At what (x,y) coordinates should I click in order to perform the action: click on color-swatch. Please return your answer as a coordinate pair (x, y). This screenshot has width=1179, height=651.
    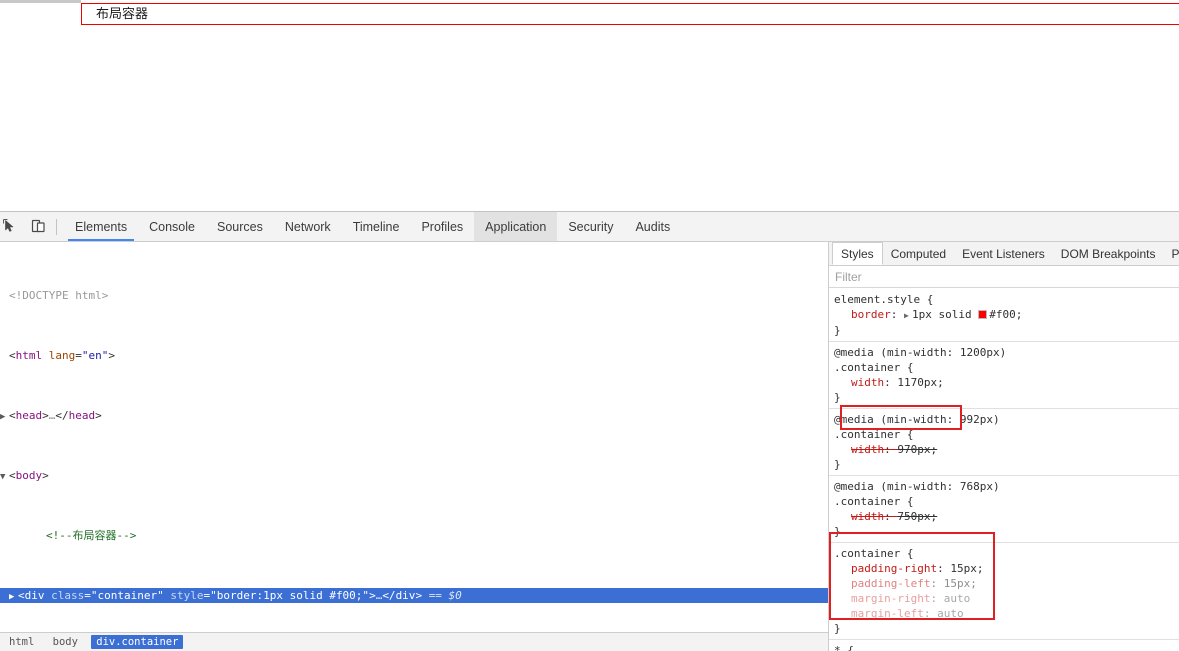
    Looking at the image, I should click on (983, 314).